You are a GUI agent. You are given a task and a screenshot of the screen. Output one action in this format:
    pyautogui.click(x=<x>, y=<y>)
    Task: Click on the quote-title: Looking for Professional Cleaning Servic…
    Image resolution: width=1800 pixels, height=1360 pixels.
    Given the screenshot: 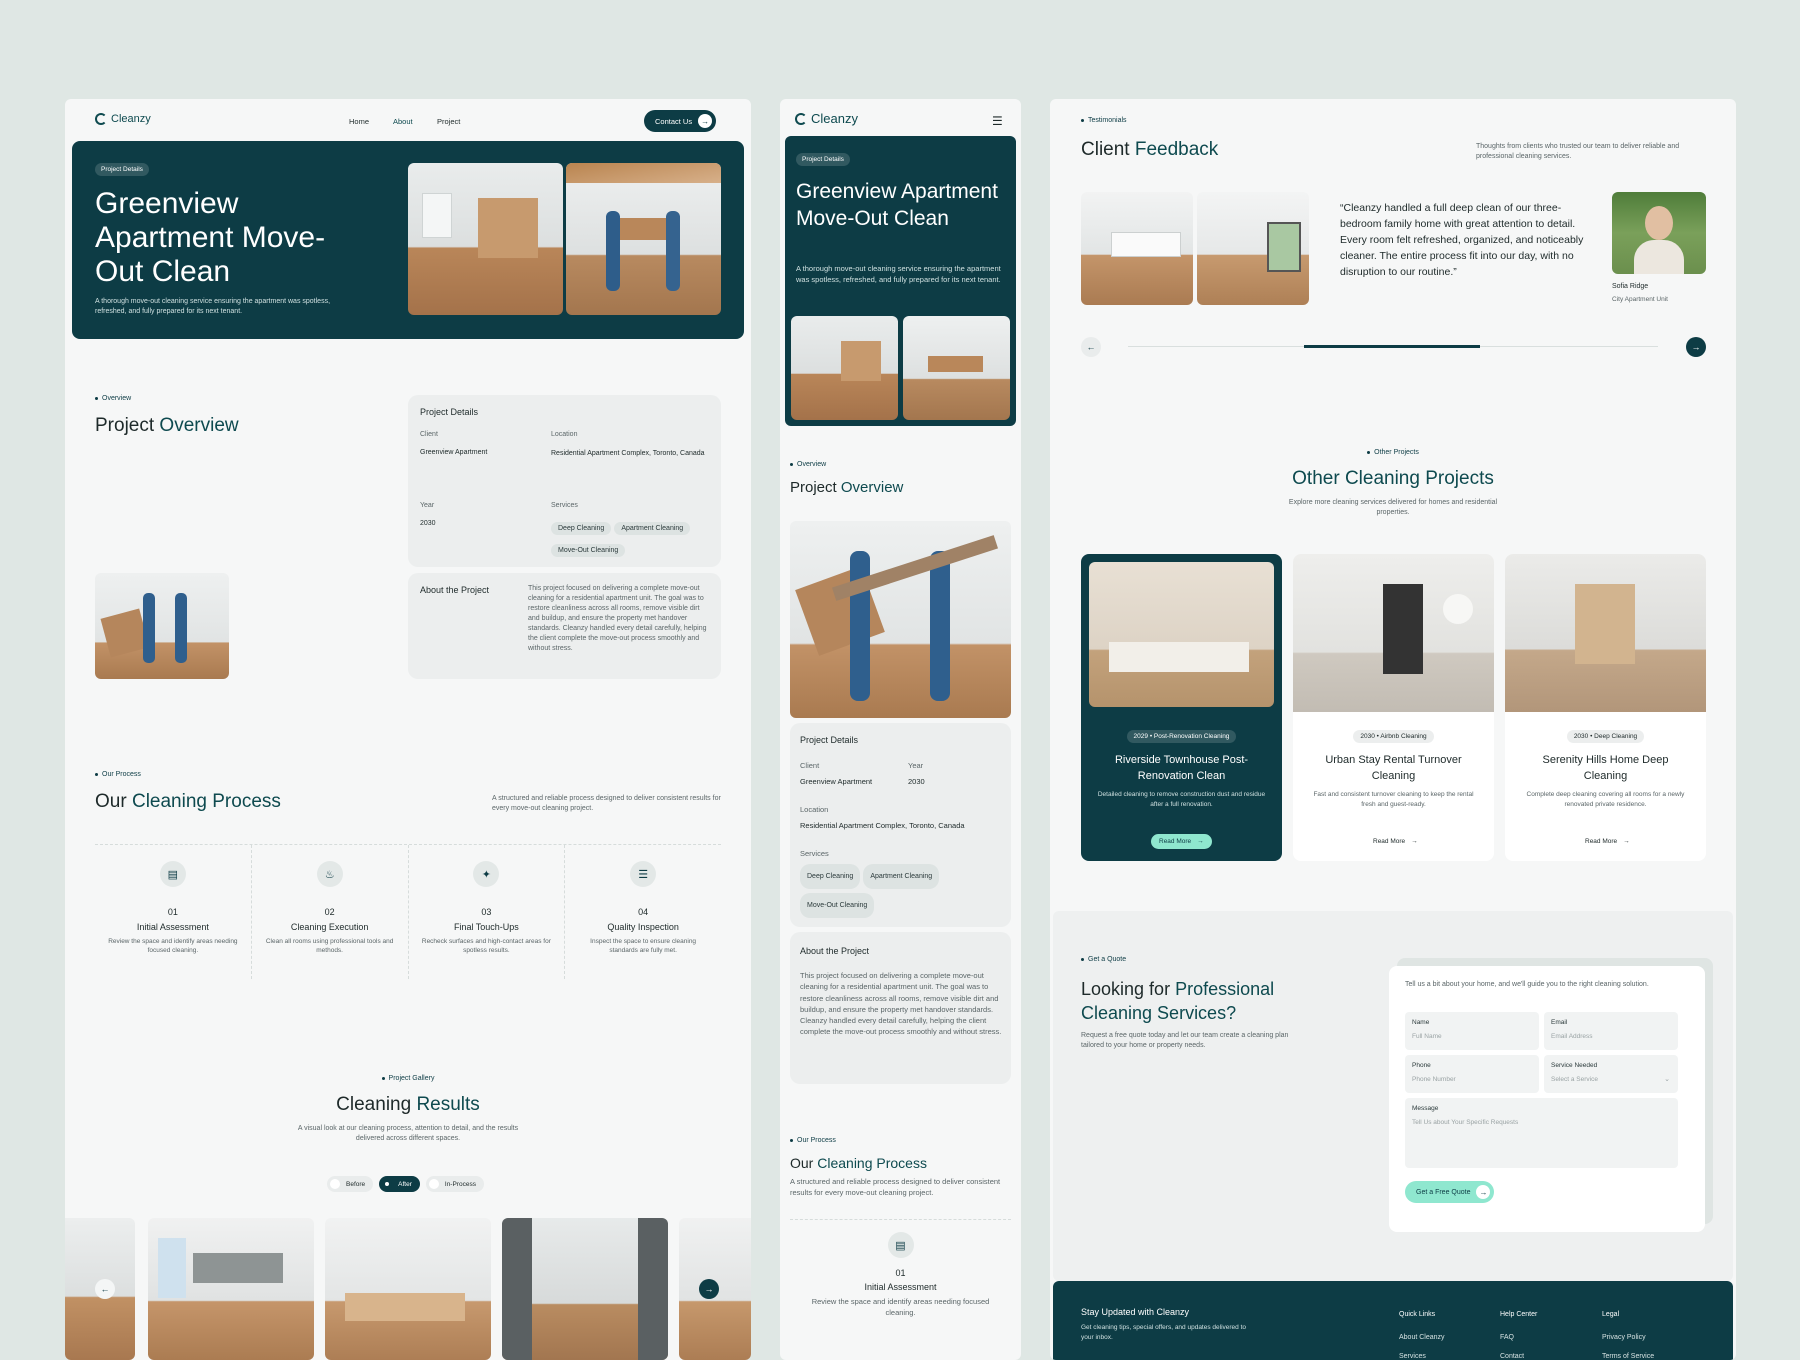 What is the action you would take?
    pyautogui.click(x=1178, y=1001)
    